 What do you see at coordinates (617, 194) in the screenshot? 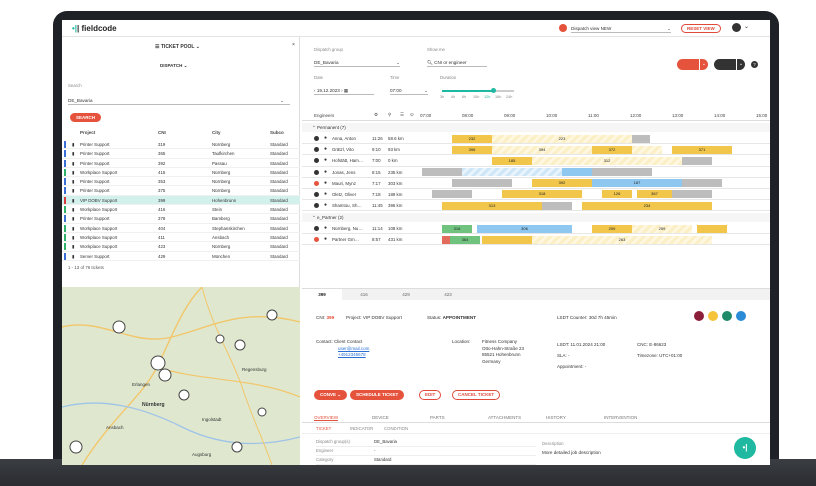
I see `ticket-block: 126` at bounding box center [617, 194].